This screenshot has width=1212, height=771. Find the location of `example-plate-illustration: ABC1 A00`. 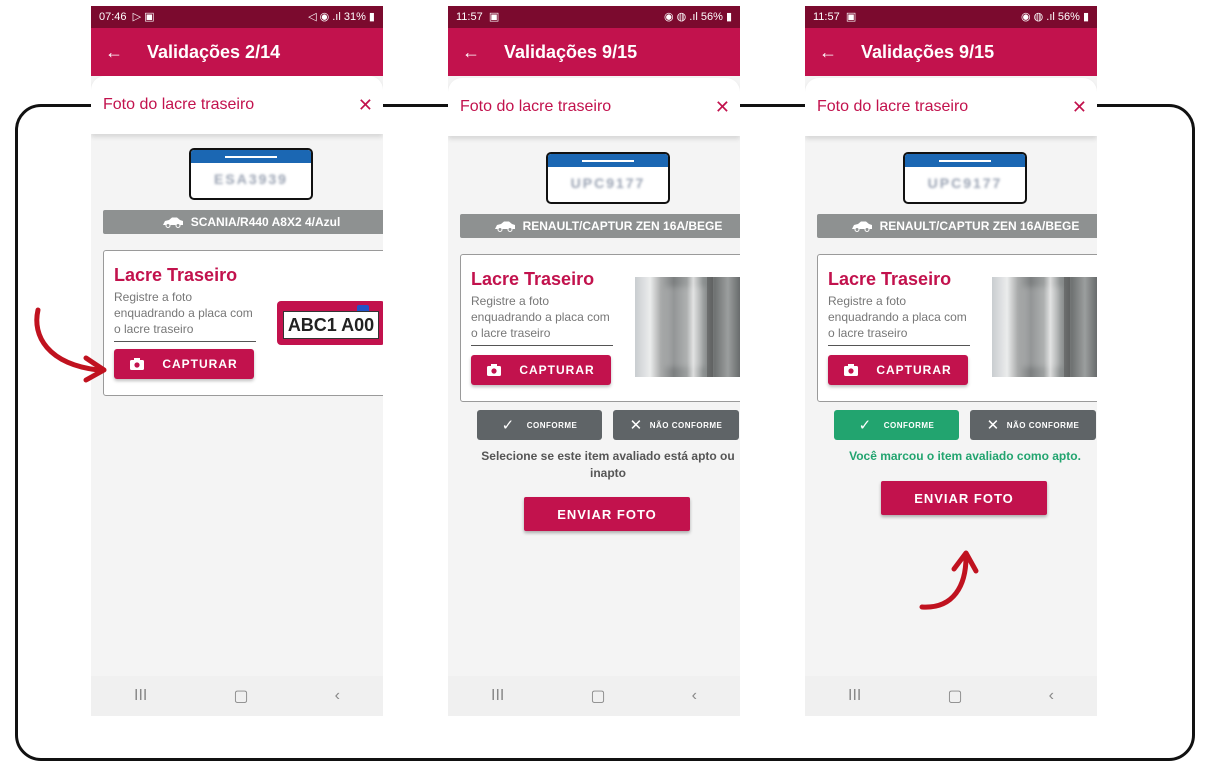

example-plate-illustration: ABC1 A00 is located at coordinates (330, 323).